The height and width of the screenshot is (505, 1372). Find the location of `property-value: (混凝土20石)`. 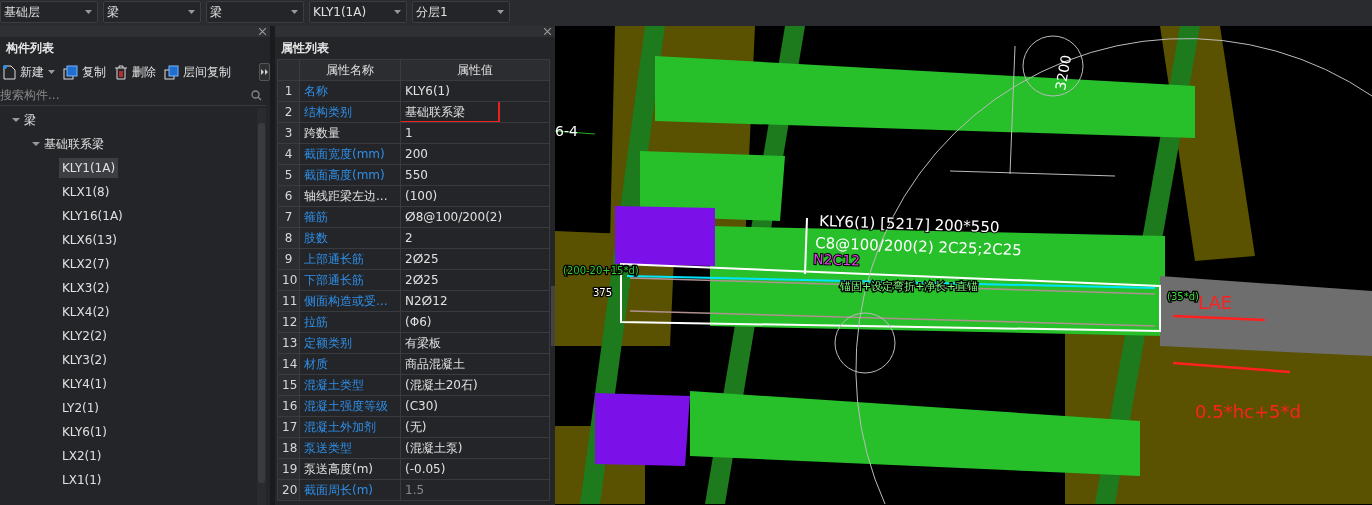

property-value: (混凝土20石) is located at coordinates (475, 385).